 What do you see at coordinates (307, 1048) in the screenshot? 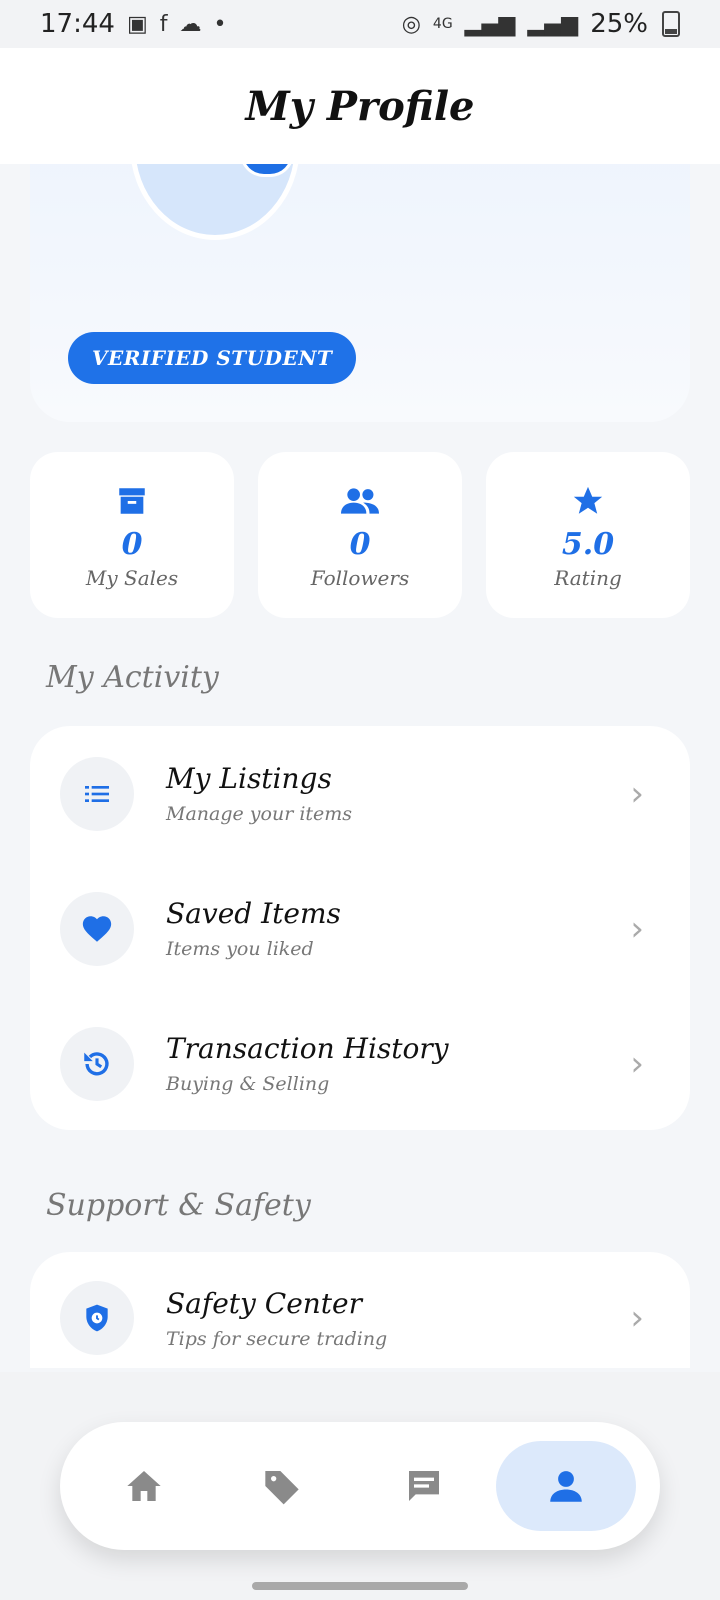
I see `menu-title: Transaction History` at bounding box center [307, 1048].